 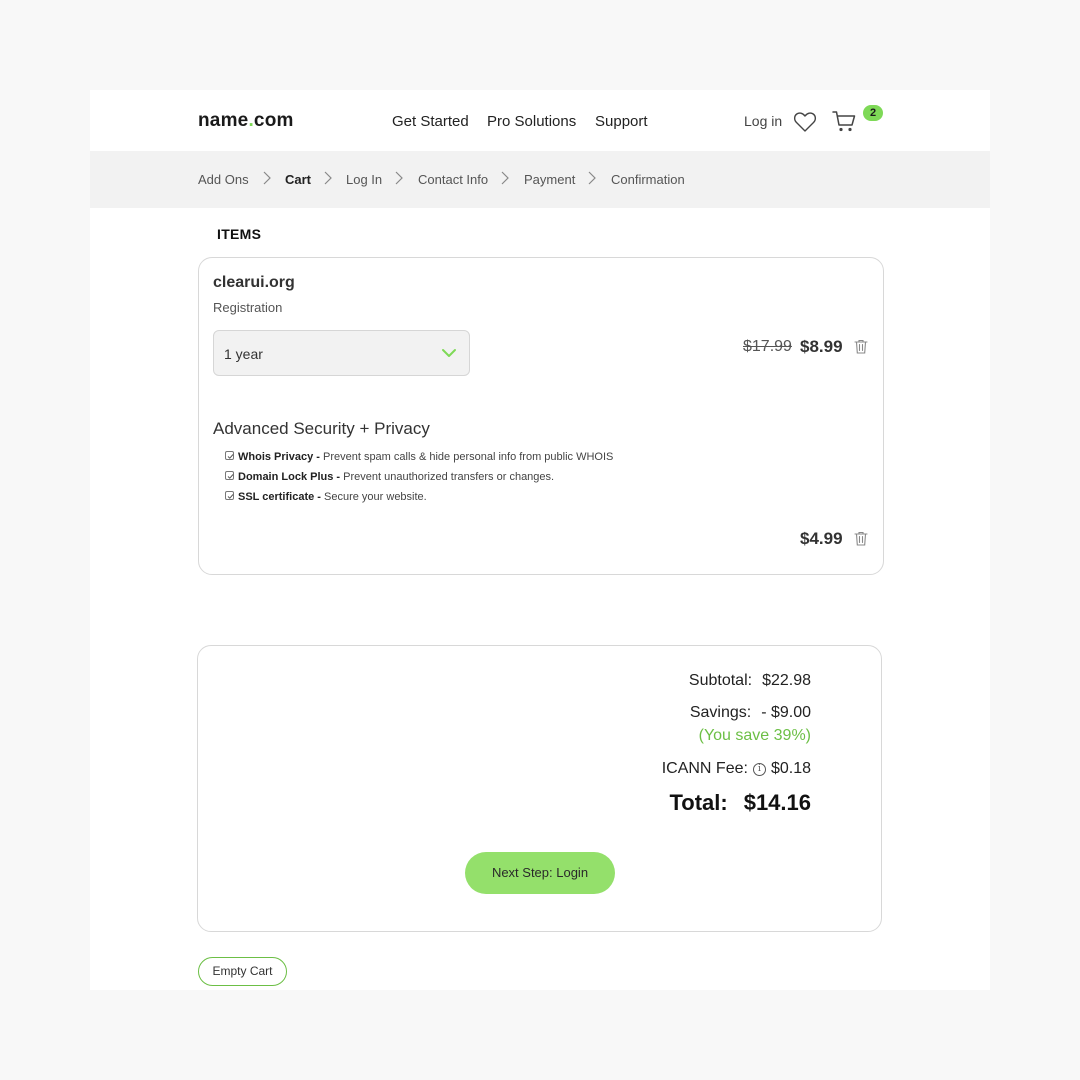 What do you see at coordinates (373, 497) in the screenshot?
I see `feature-desc: Secure your website.` at bounding box center [373, 497].